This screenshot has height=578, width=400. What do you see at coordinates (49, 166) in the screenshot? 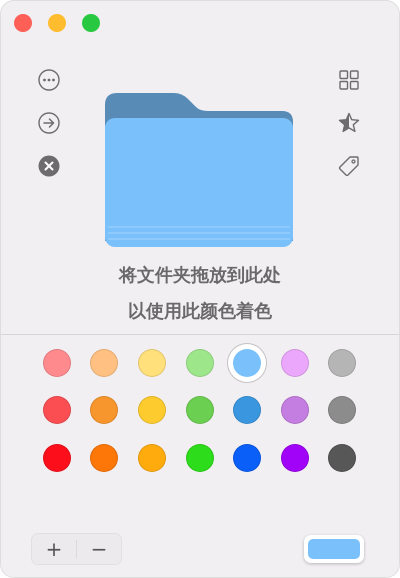
I see `close-icon` at bounding box center [49, 166].